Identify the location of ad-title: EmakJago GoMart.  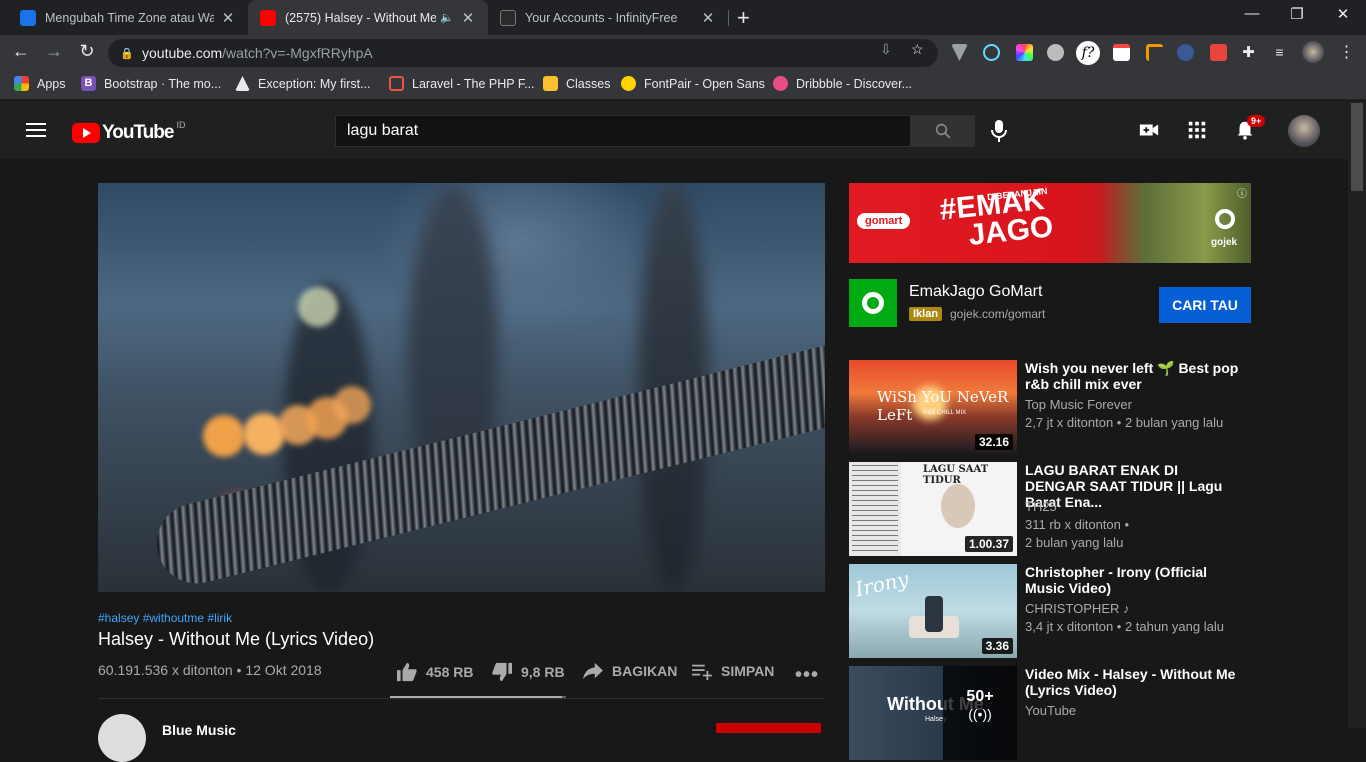
(975, 292).